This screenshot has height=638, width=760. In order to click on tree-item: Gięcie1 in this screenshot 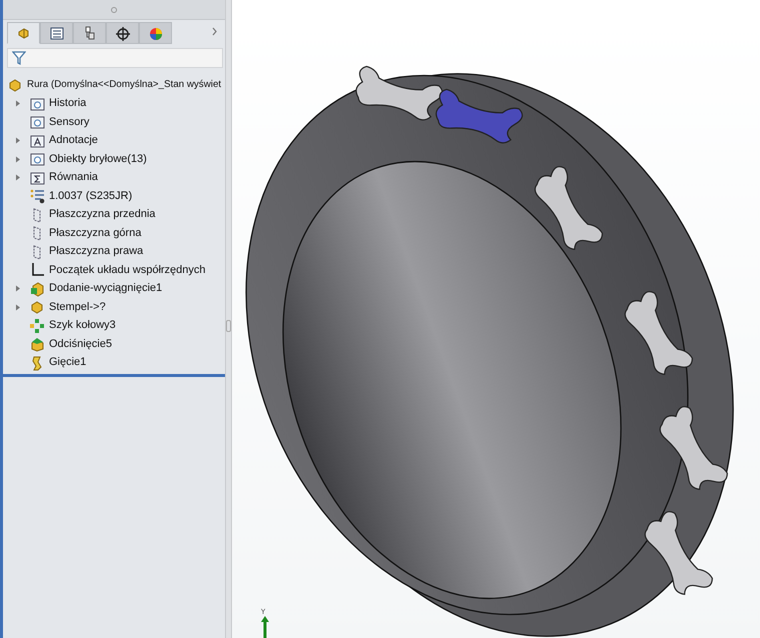, I will do `click(67, 362)`.